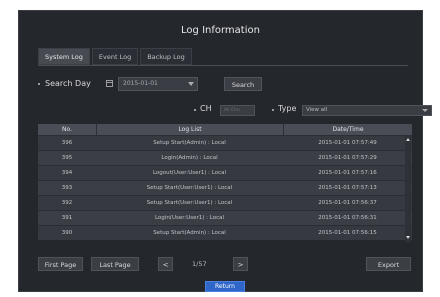  I want to click on log-tabs: System Log Event Log Backup Log, so click(115, 56).